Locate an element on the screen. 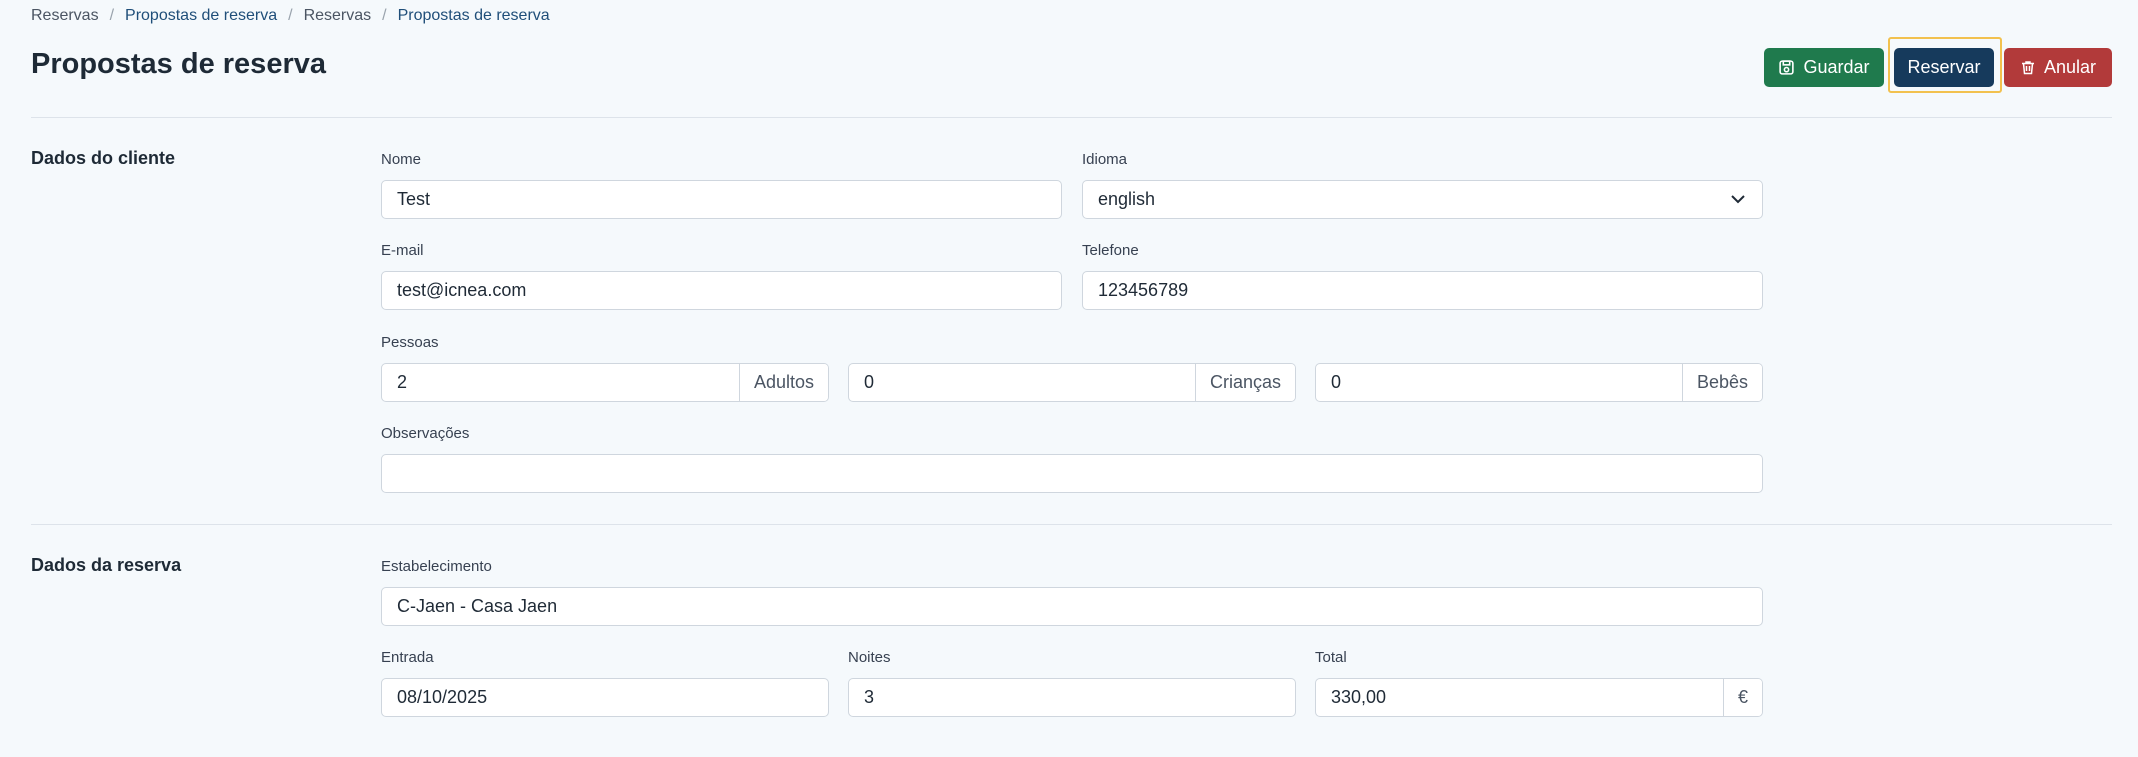  phone-input is located at coordinates (1422, 290).